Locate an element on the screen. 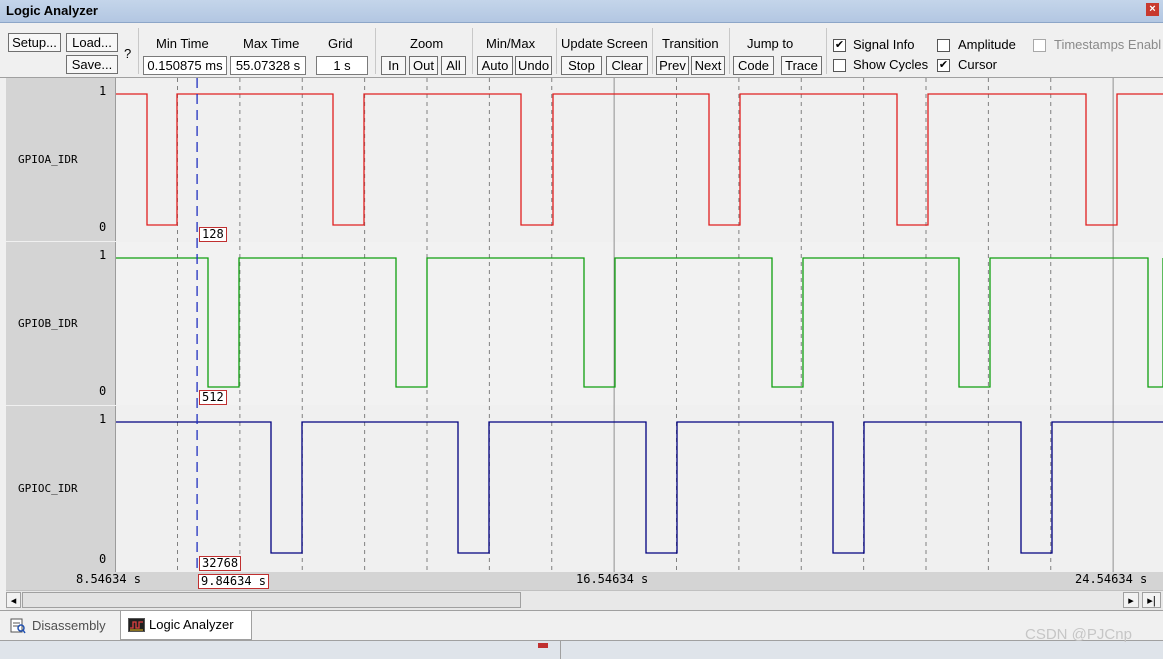 Image resolution: width=1163 pixels, height=659 pixels. cursor-checkbox: ✔ is located at coordinates (943, 65).